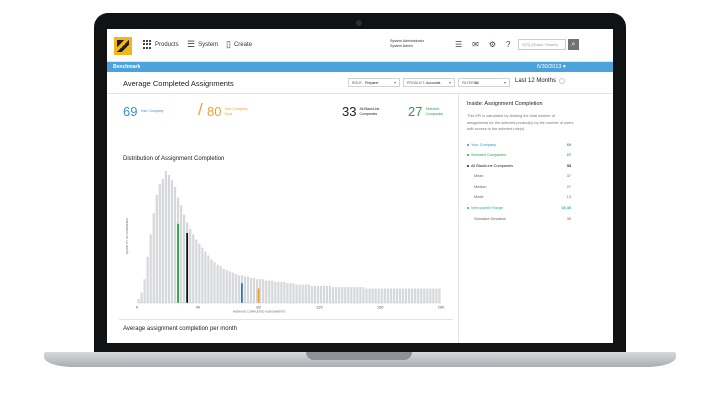  Describe the element at coordinates (537, 188) in the screenshot. I see `stat-row: Median 27` at that location.